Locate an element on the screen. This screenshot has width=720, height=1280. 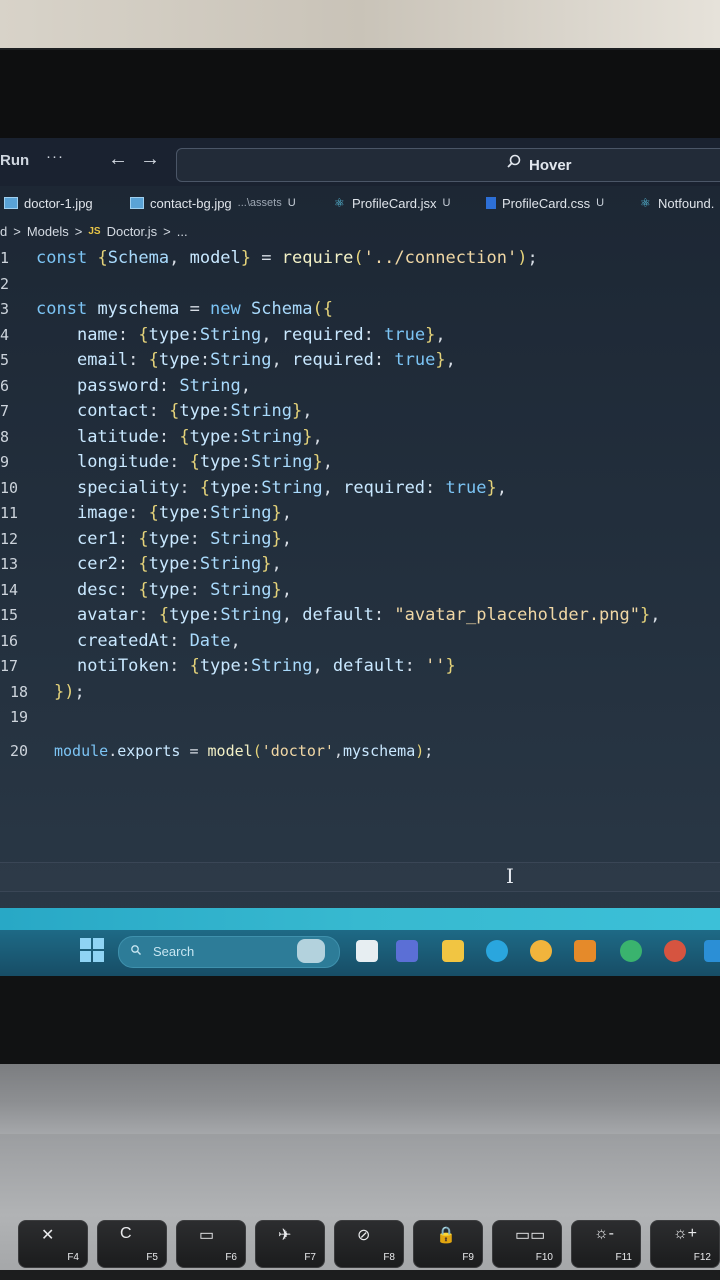
tab-contact-bg-jpg: contact-bg.jpg ...\assets U is located at coordinates (213, 203).